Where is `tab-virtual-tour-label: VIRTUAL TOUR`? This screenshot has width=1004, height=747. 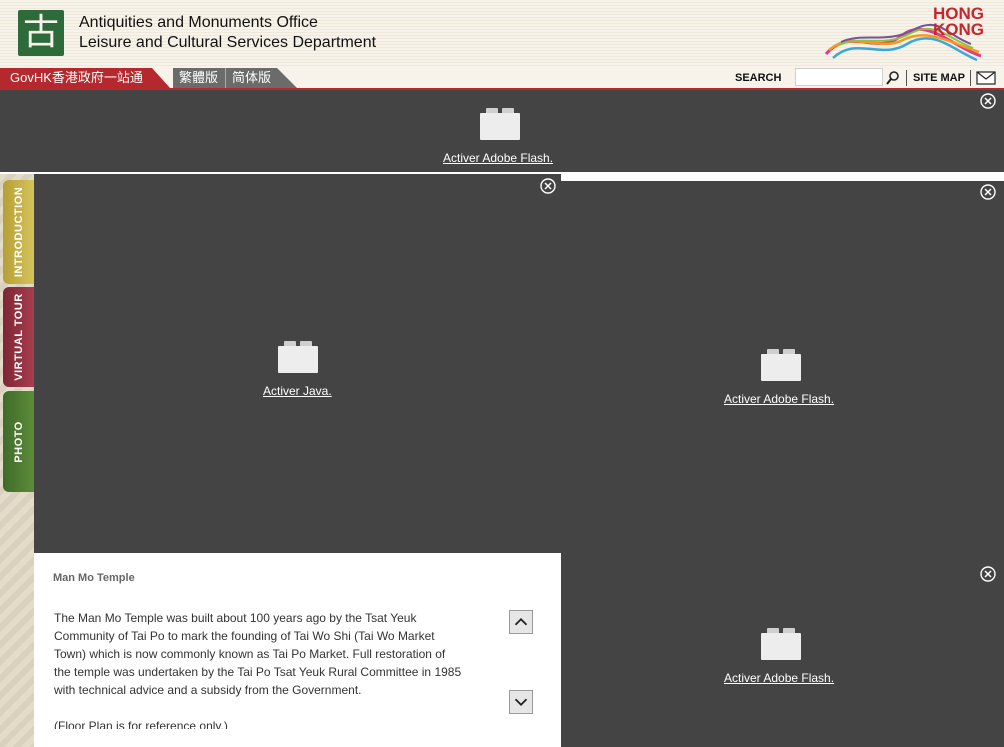
tab-virtual-tour-label: VIRTUAL TOUR is located at coordinates (18, 337).